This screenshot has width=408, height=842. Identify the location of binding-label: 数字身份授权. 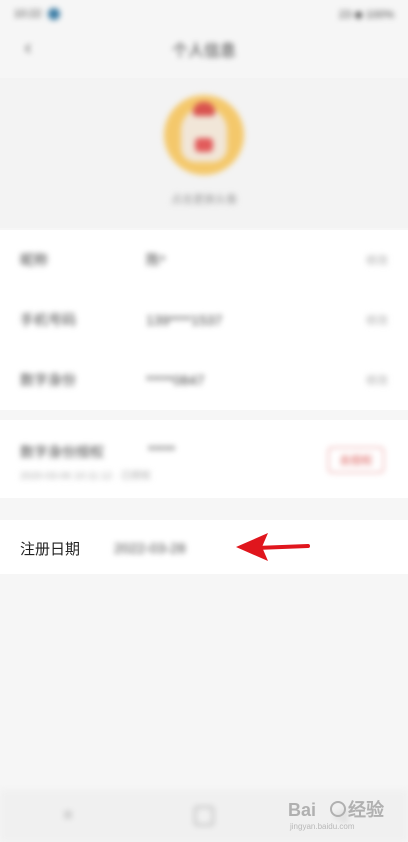
(62, 452).